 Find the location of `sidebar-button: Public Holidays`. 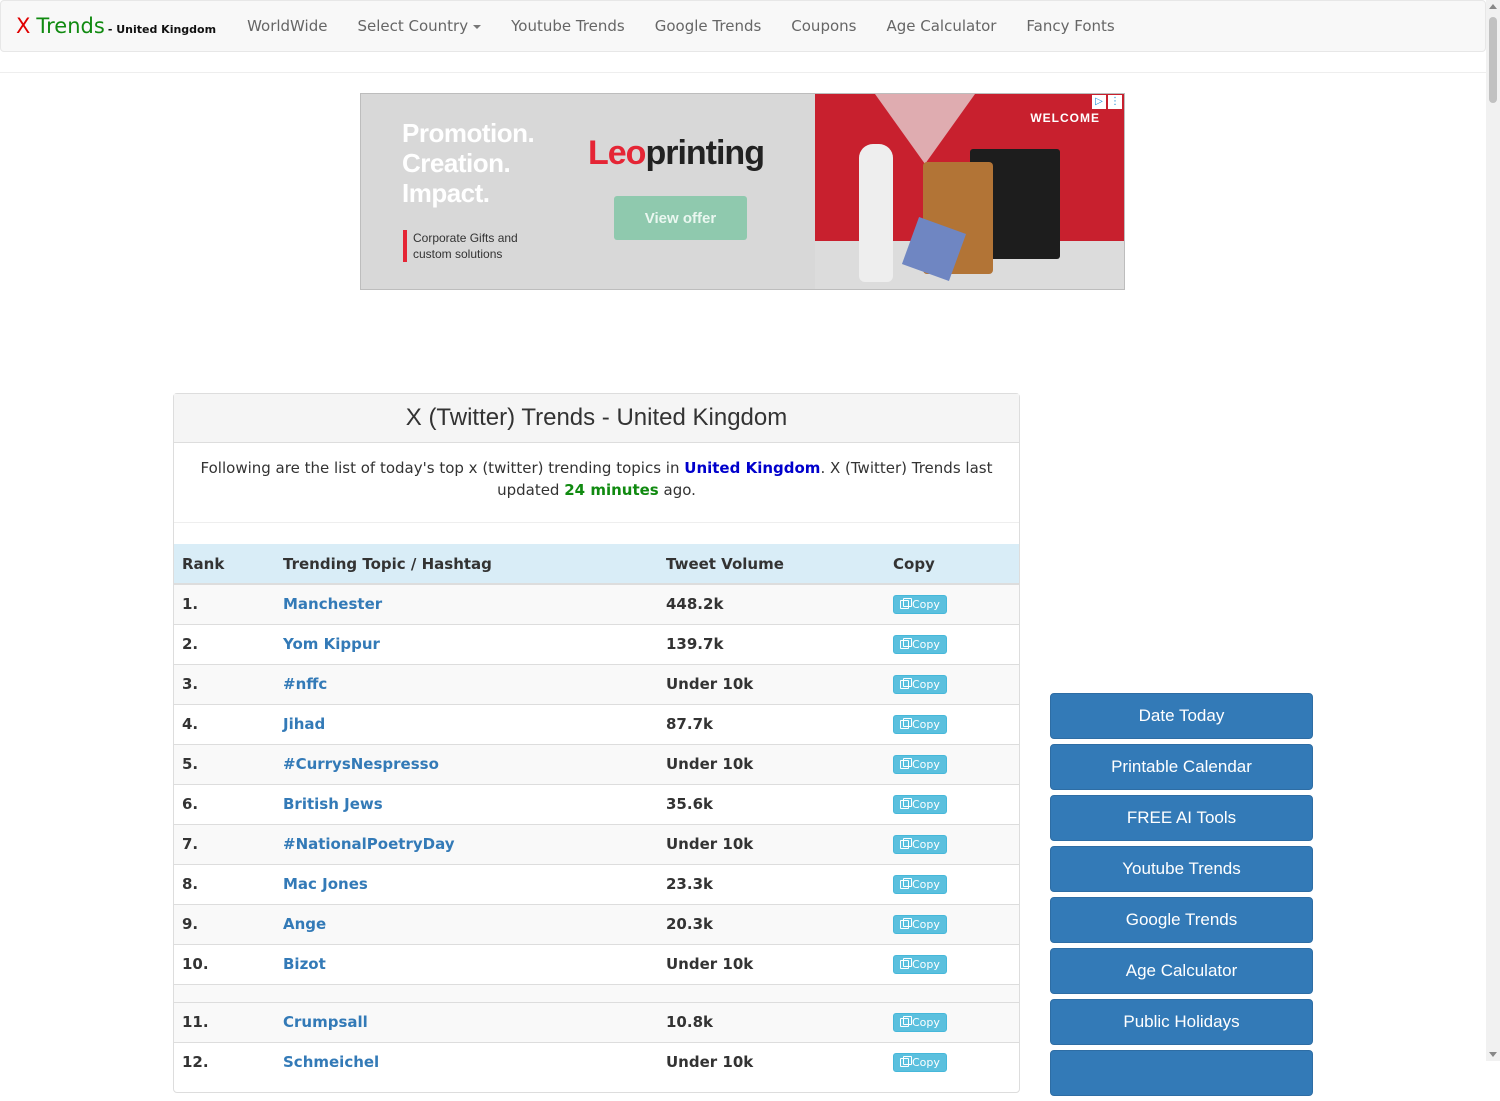

sidebar-button: Public Holidays is located at coordinates (1181, 1022).